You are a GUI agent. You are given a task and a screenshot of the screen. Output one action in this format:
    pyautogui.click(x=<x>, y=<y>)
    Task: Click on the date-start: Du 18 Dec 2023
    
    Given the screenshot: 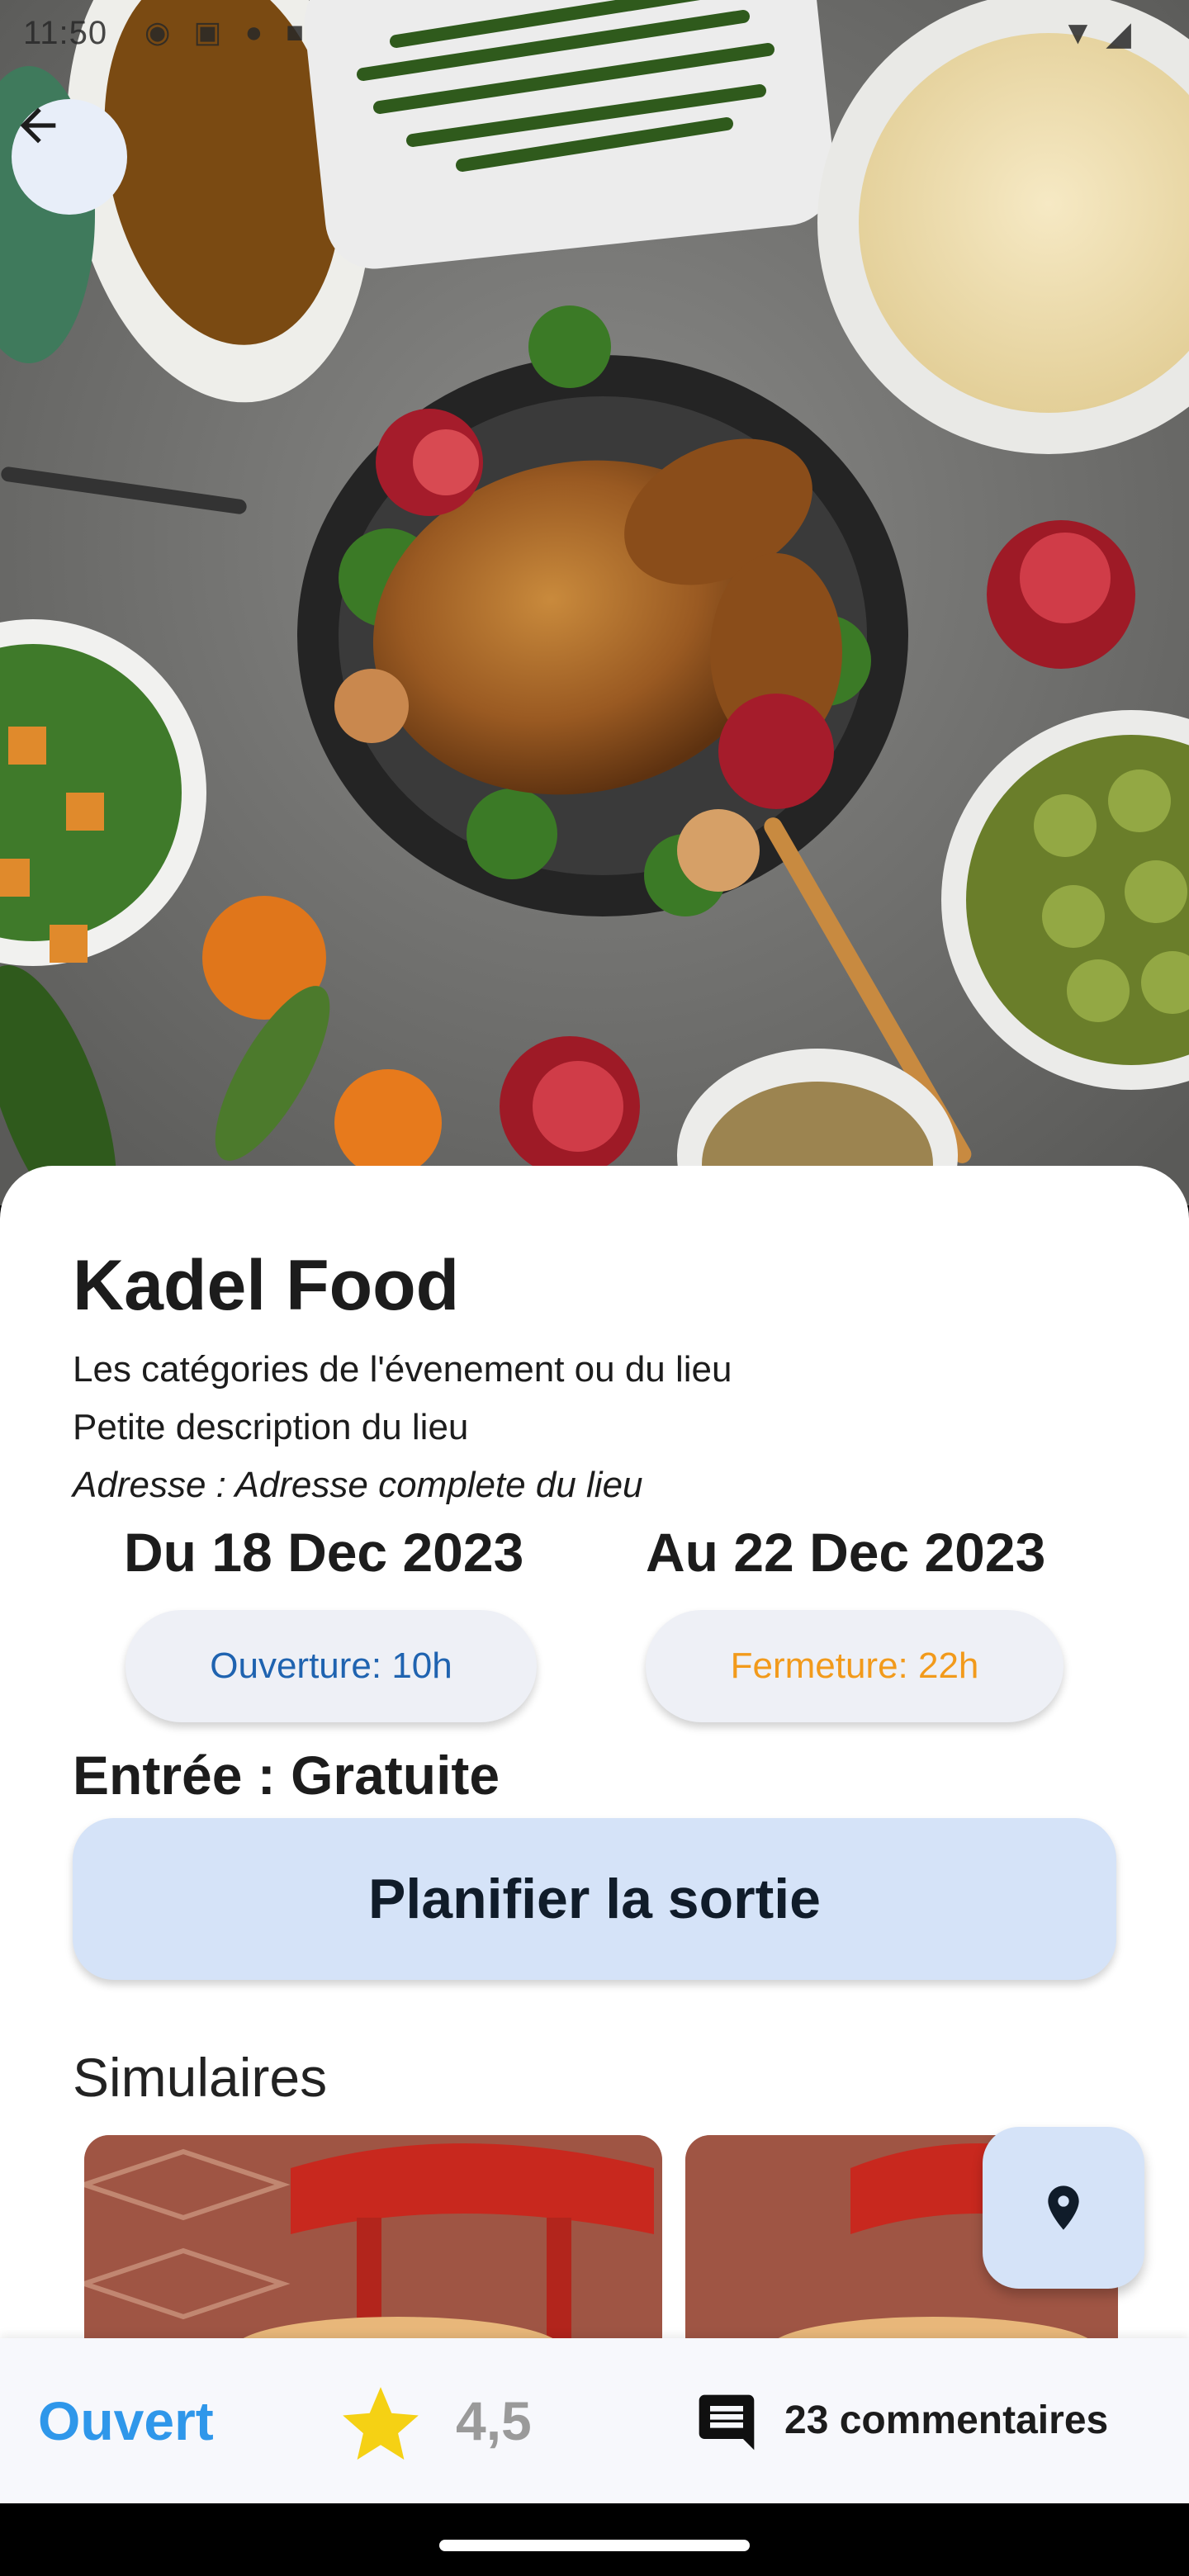 What is the action you would take?
    pyautogui.click(x=324, y=1552)
    